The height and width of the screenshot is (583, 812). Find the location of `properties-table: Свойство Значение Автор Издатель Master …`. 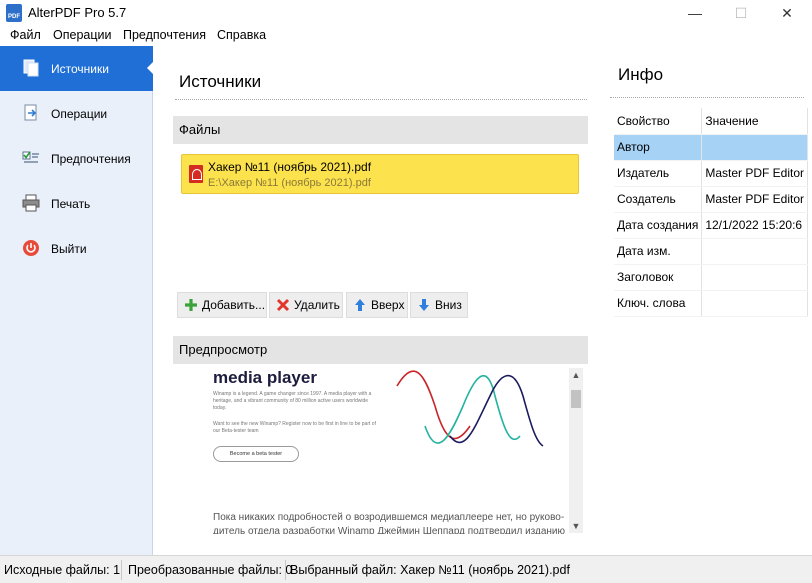

properties-table: Свойство Значение Автор Издатель Master … is located at coordinates (711, 212).